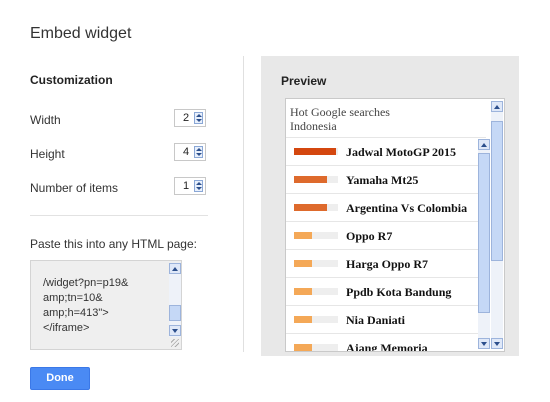 The image size is (550, 402). What do you see at coordinates (74, 188) in the screenshot?
I see `number-of-items-label: Number of items` at bounding box center [74, 188].